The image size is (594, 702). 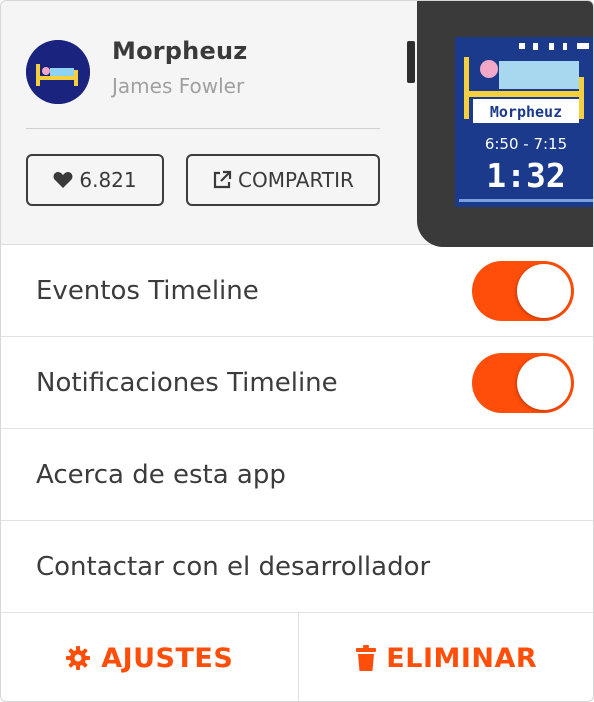 I want to click on watch-time: 1:32, so click(x=525, y=175).